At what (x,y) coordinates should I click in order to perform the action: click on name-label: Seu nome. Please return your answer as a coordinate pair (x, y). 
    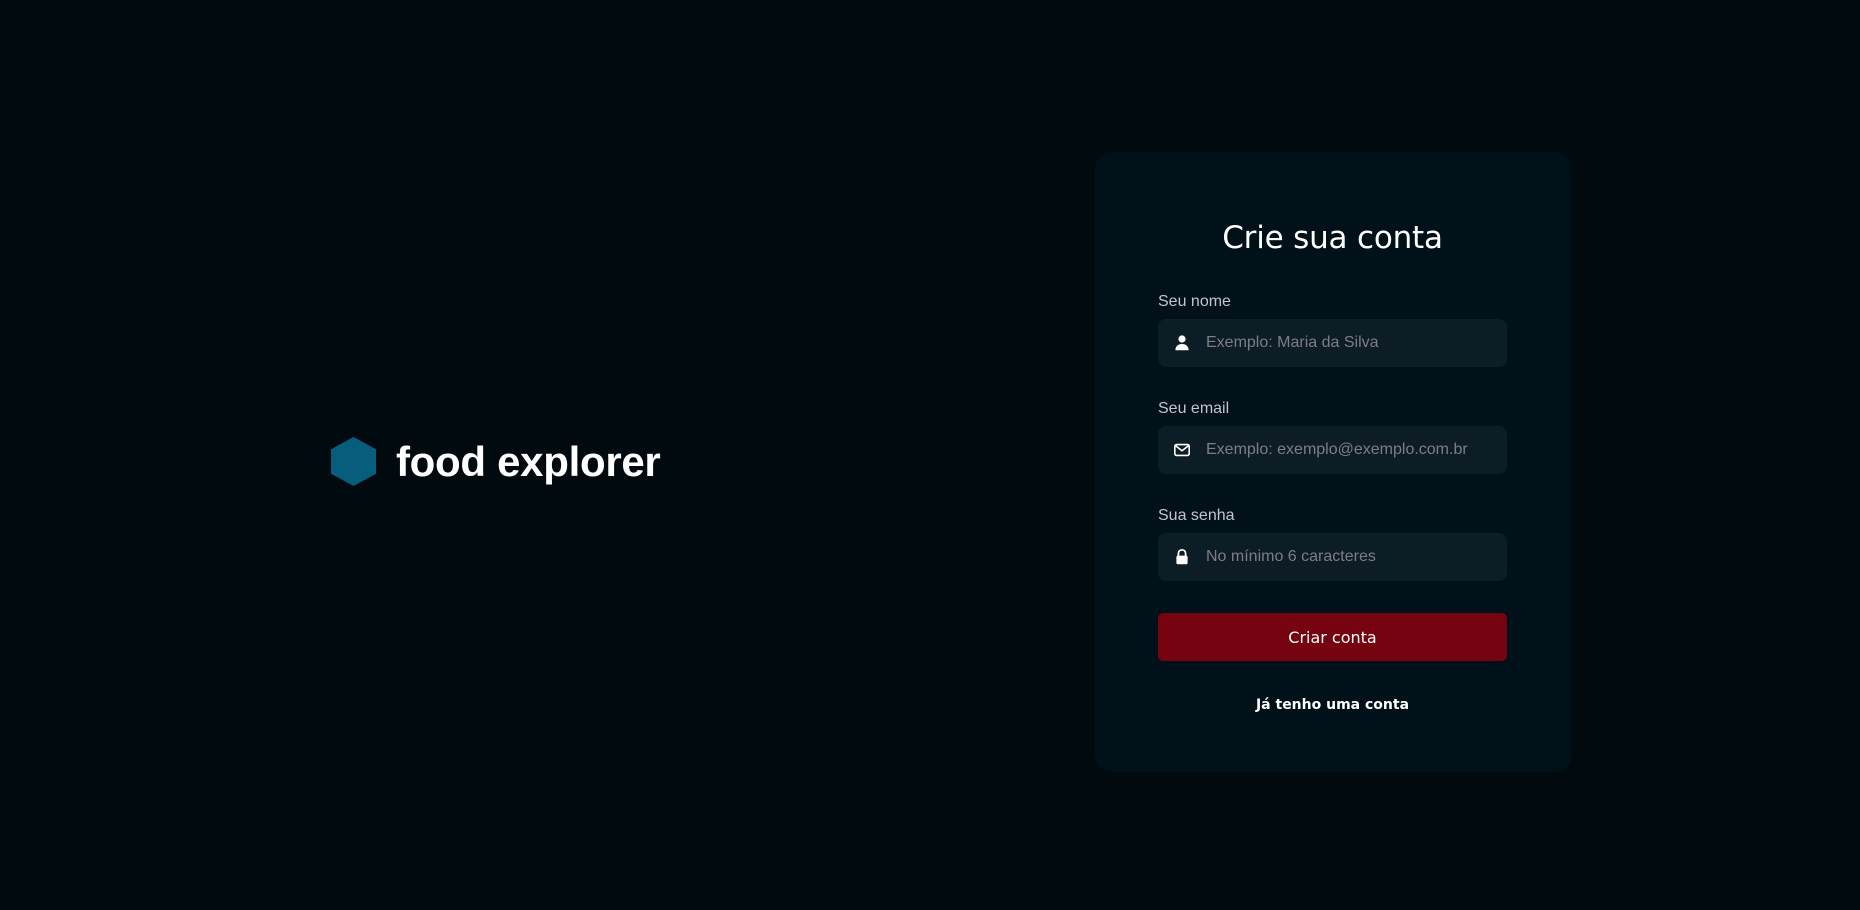
    Looking at the image, I should click on (1194, 301).